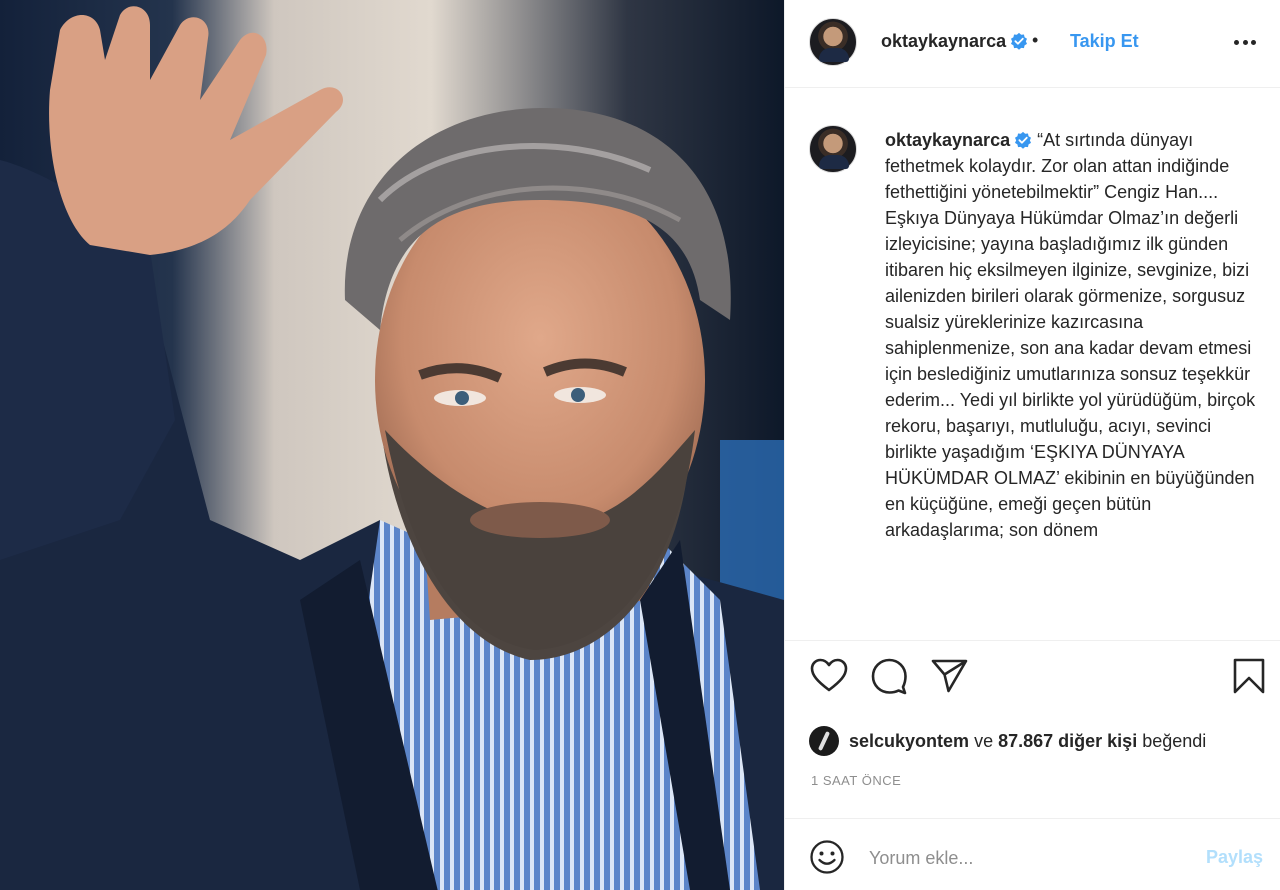 This screenshot has width=1280, height=890. I want to click on comment-bubble-icon, so click(889, 676).